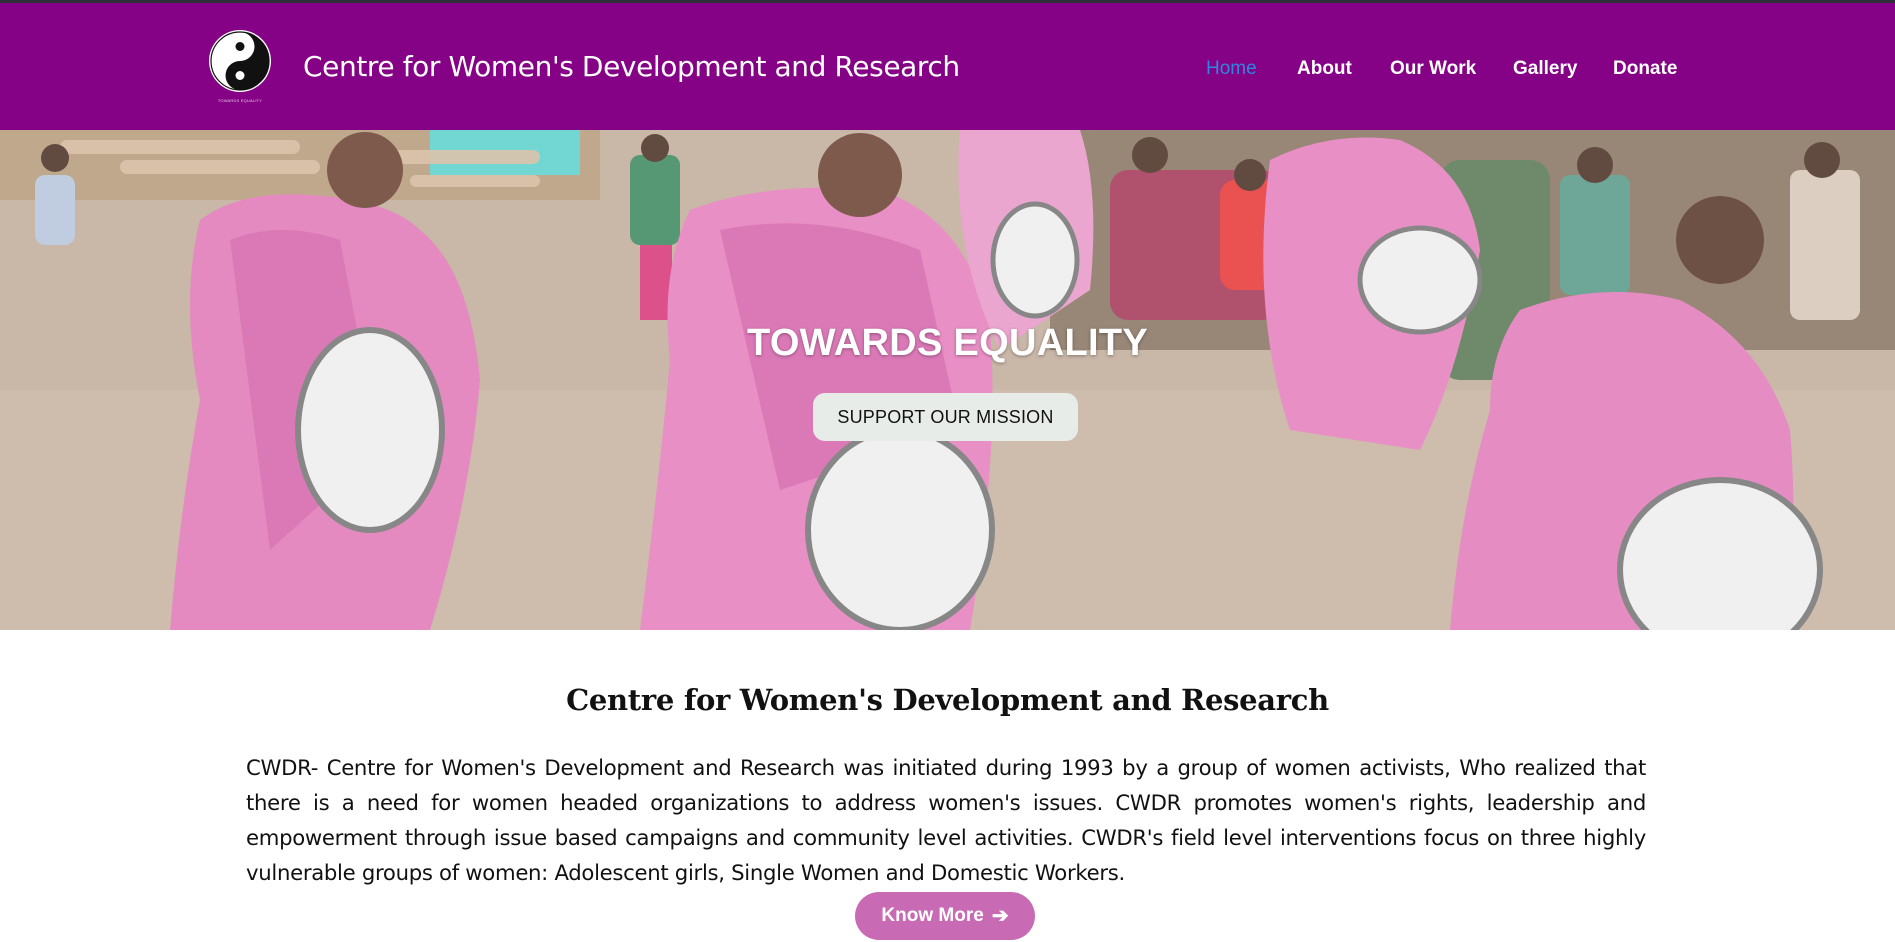  I want to click on know-more-label: Know More, so click(932, 915).